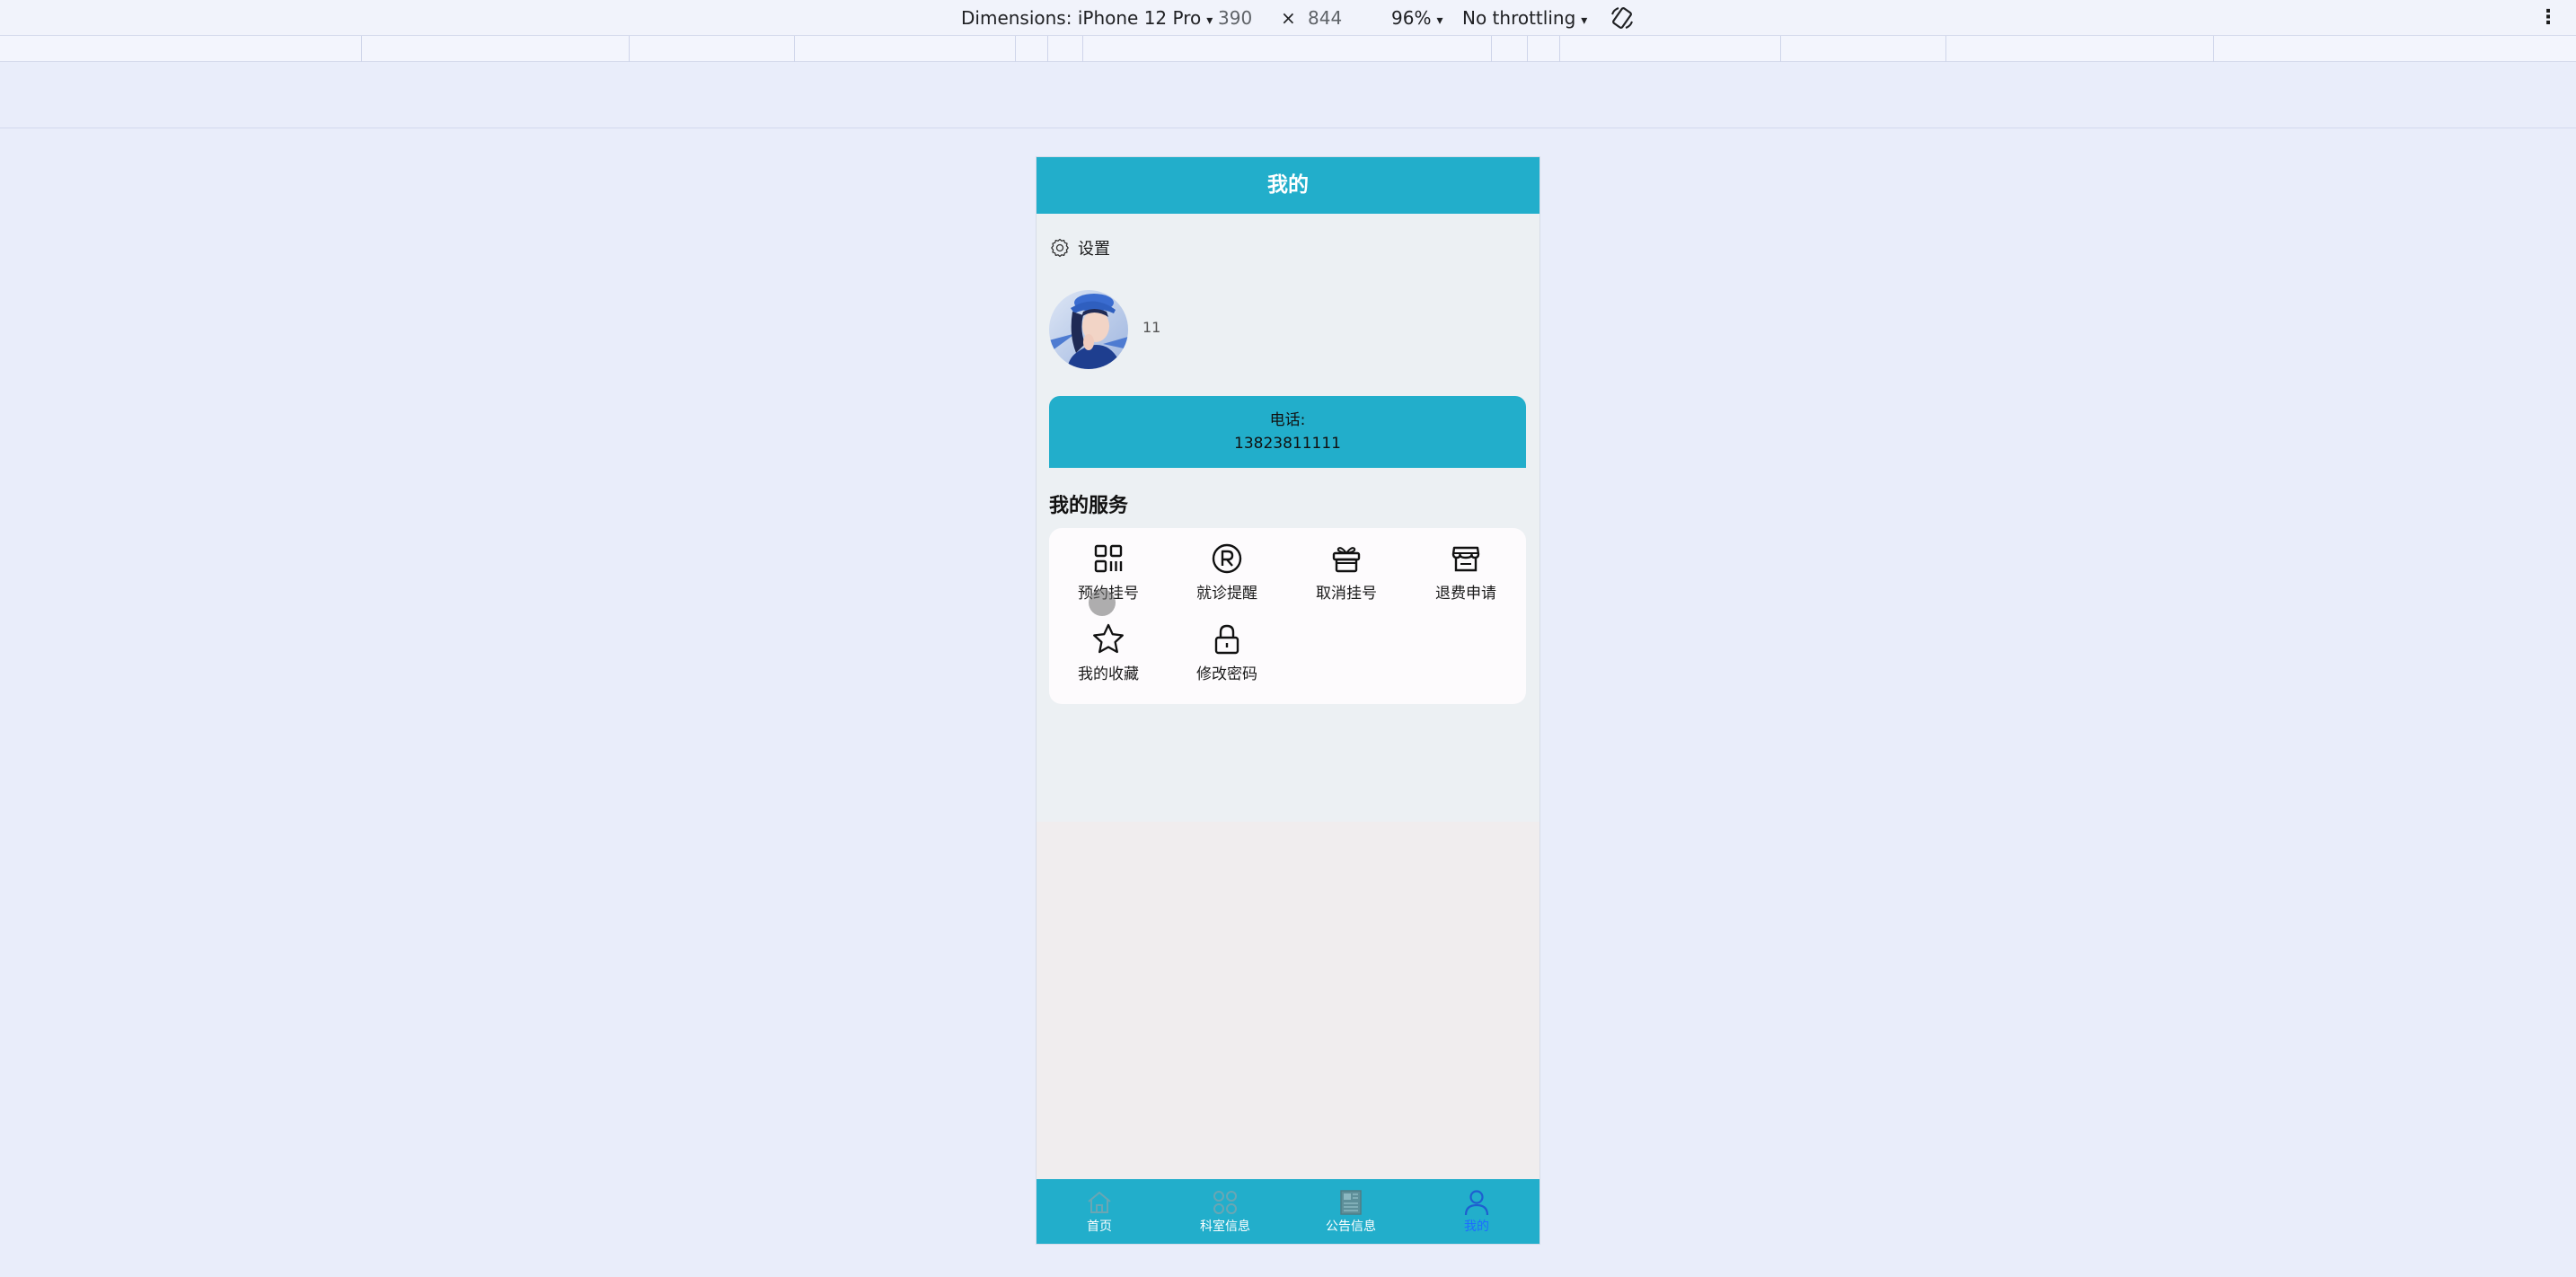 Image resolution: width=2576 pixels, height=1277 pixels. Describe the element at coordinates (1476, 1203) in the screenshot. I see `user-icon` at that location.